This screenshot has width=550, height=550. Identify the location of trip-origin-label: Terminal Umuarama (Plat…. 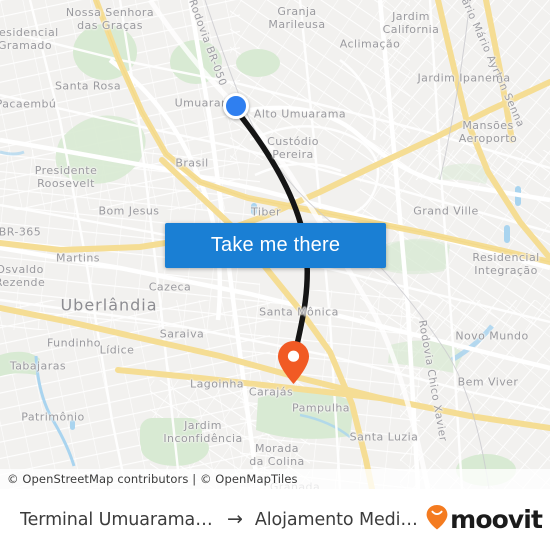
(117, 520).